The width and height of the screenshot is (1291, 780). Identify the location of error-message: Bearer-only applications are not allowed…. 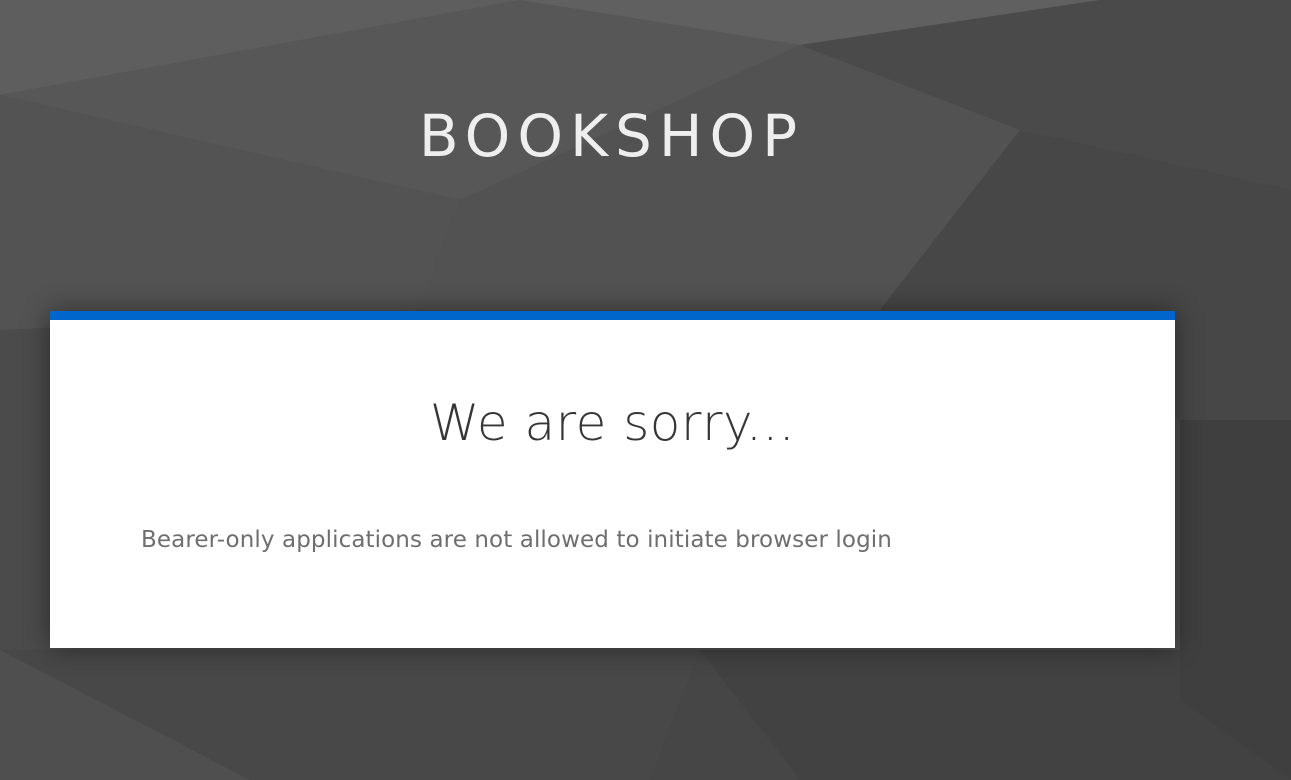
(516, 540).